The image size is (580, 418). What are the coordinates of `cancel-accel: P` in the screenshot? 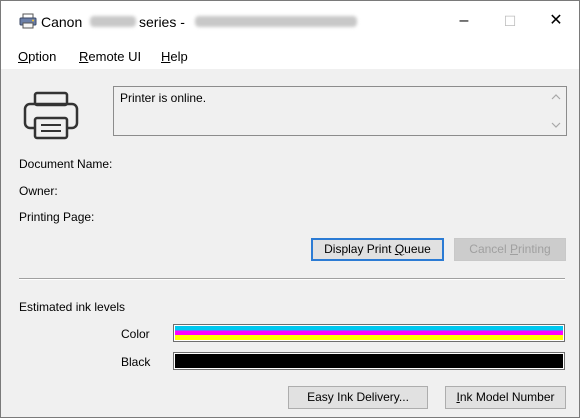 It's located at (513, 249).